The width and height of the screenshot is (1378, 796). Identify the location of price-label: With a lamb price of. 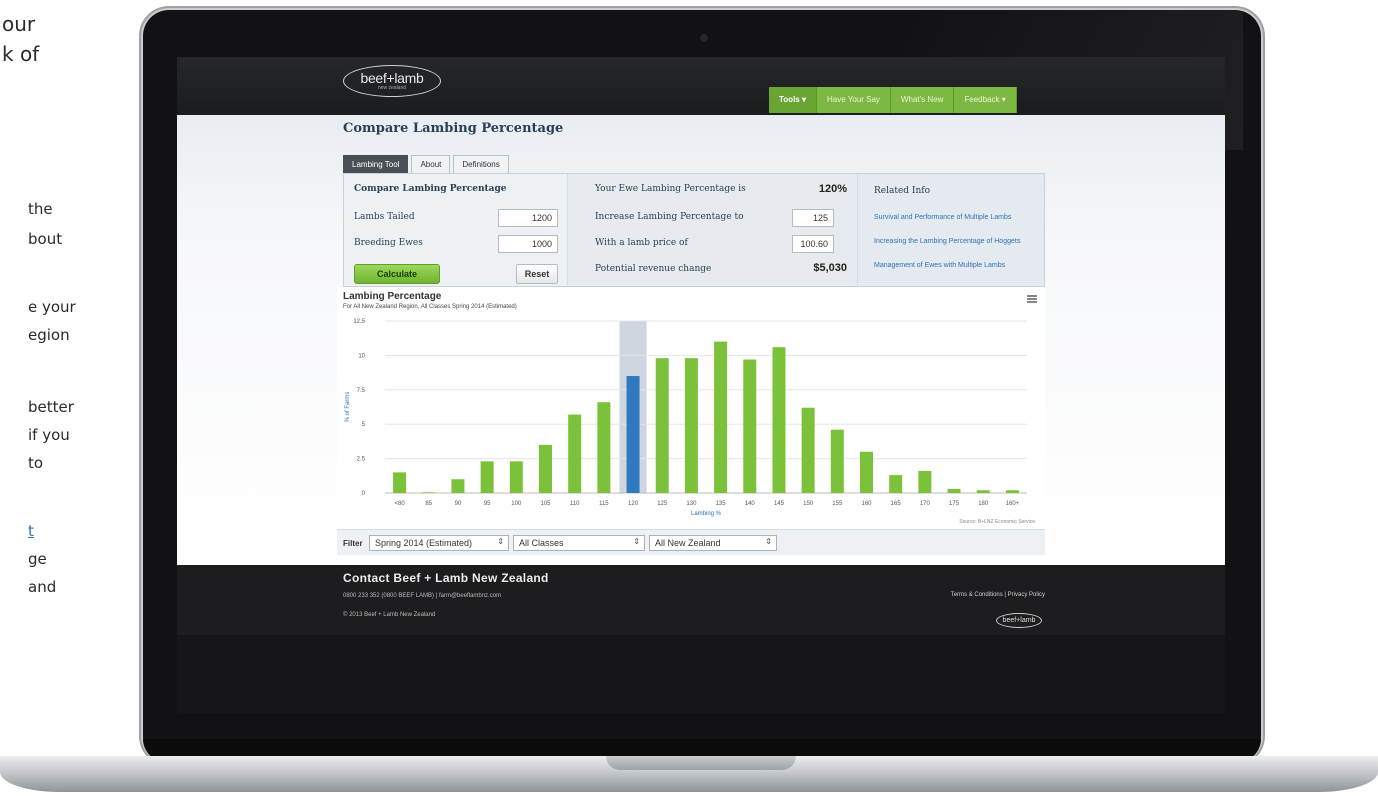
(641, 243).